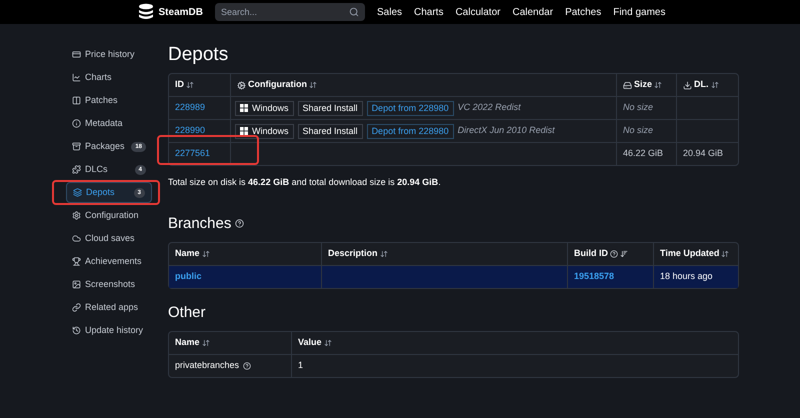  I want to click on nav-link: Charts, so click(429, 12).